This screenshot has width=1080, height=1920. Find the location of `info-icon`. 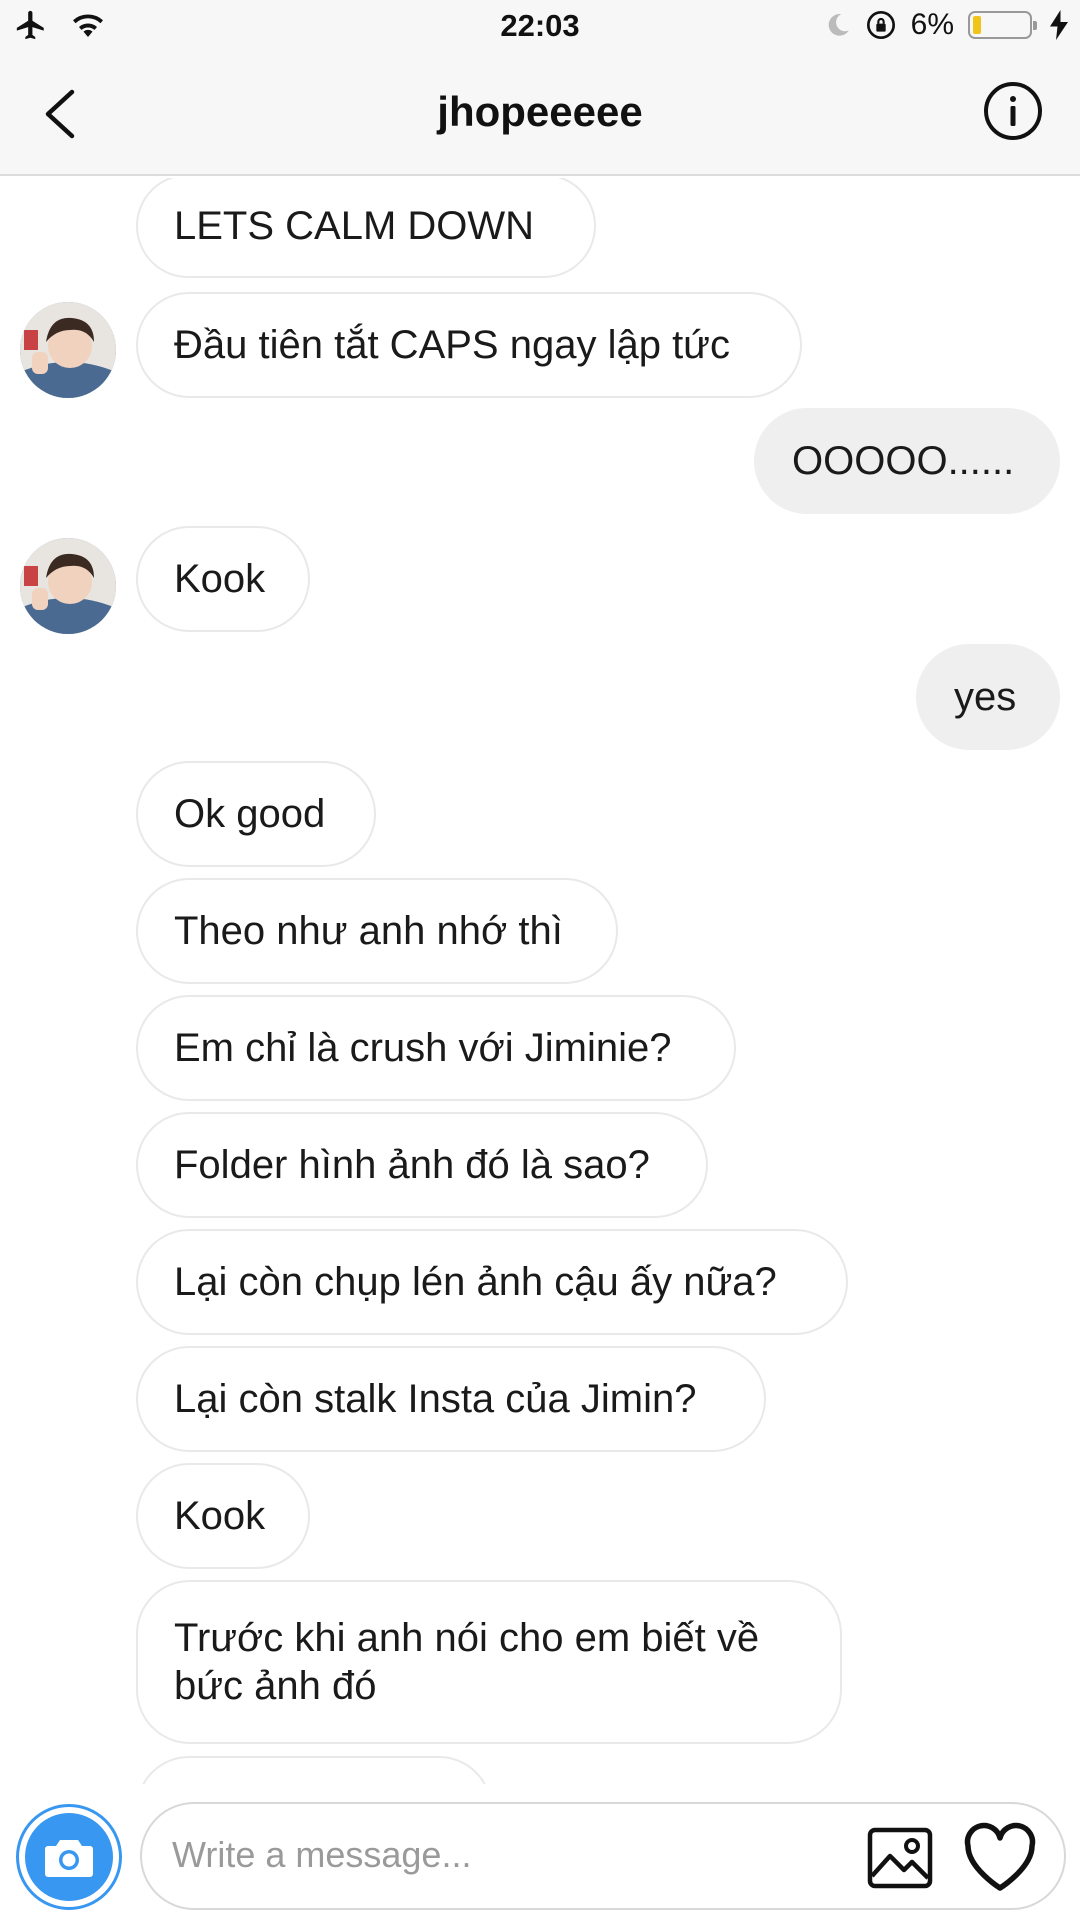

info-icon is located at coordinates (1013, 111).